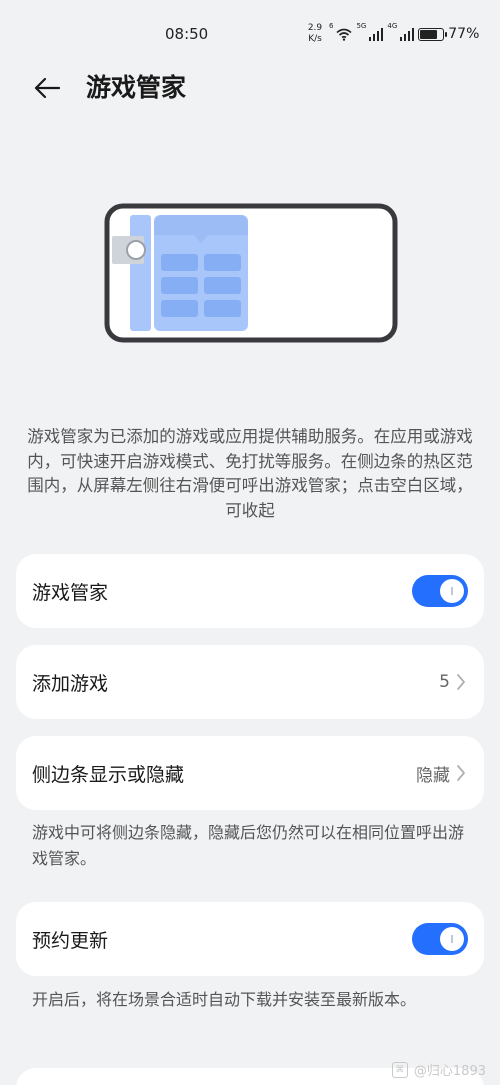  I want to click on network-speed: 2.9 K/s, so click(315, 34).